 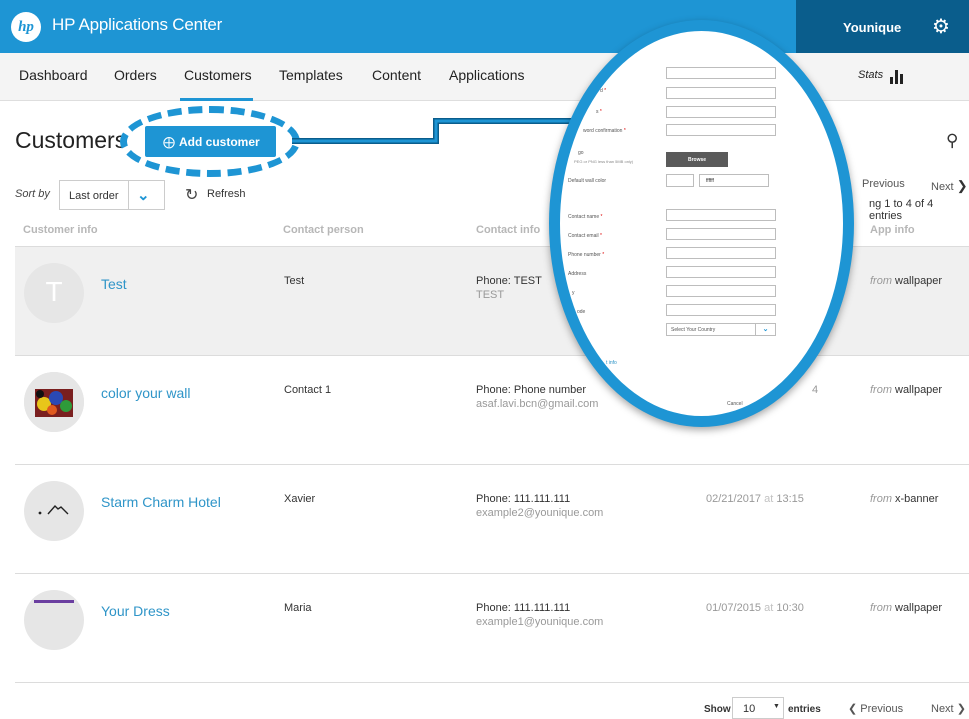 I want to click on nav-dashboard: Dashboard, so click(x=53, y=75).